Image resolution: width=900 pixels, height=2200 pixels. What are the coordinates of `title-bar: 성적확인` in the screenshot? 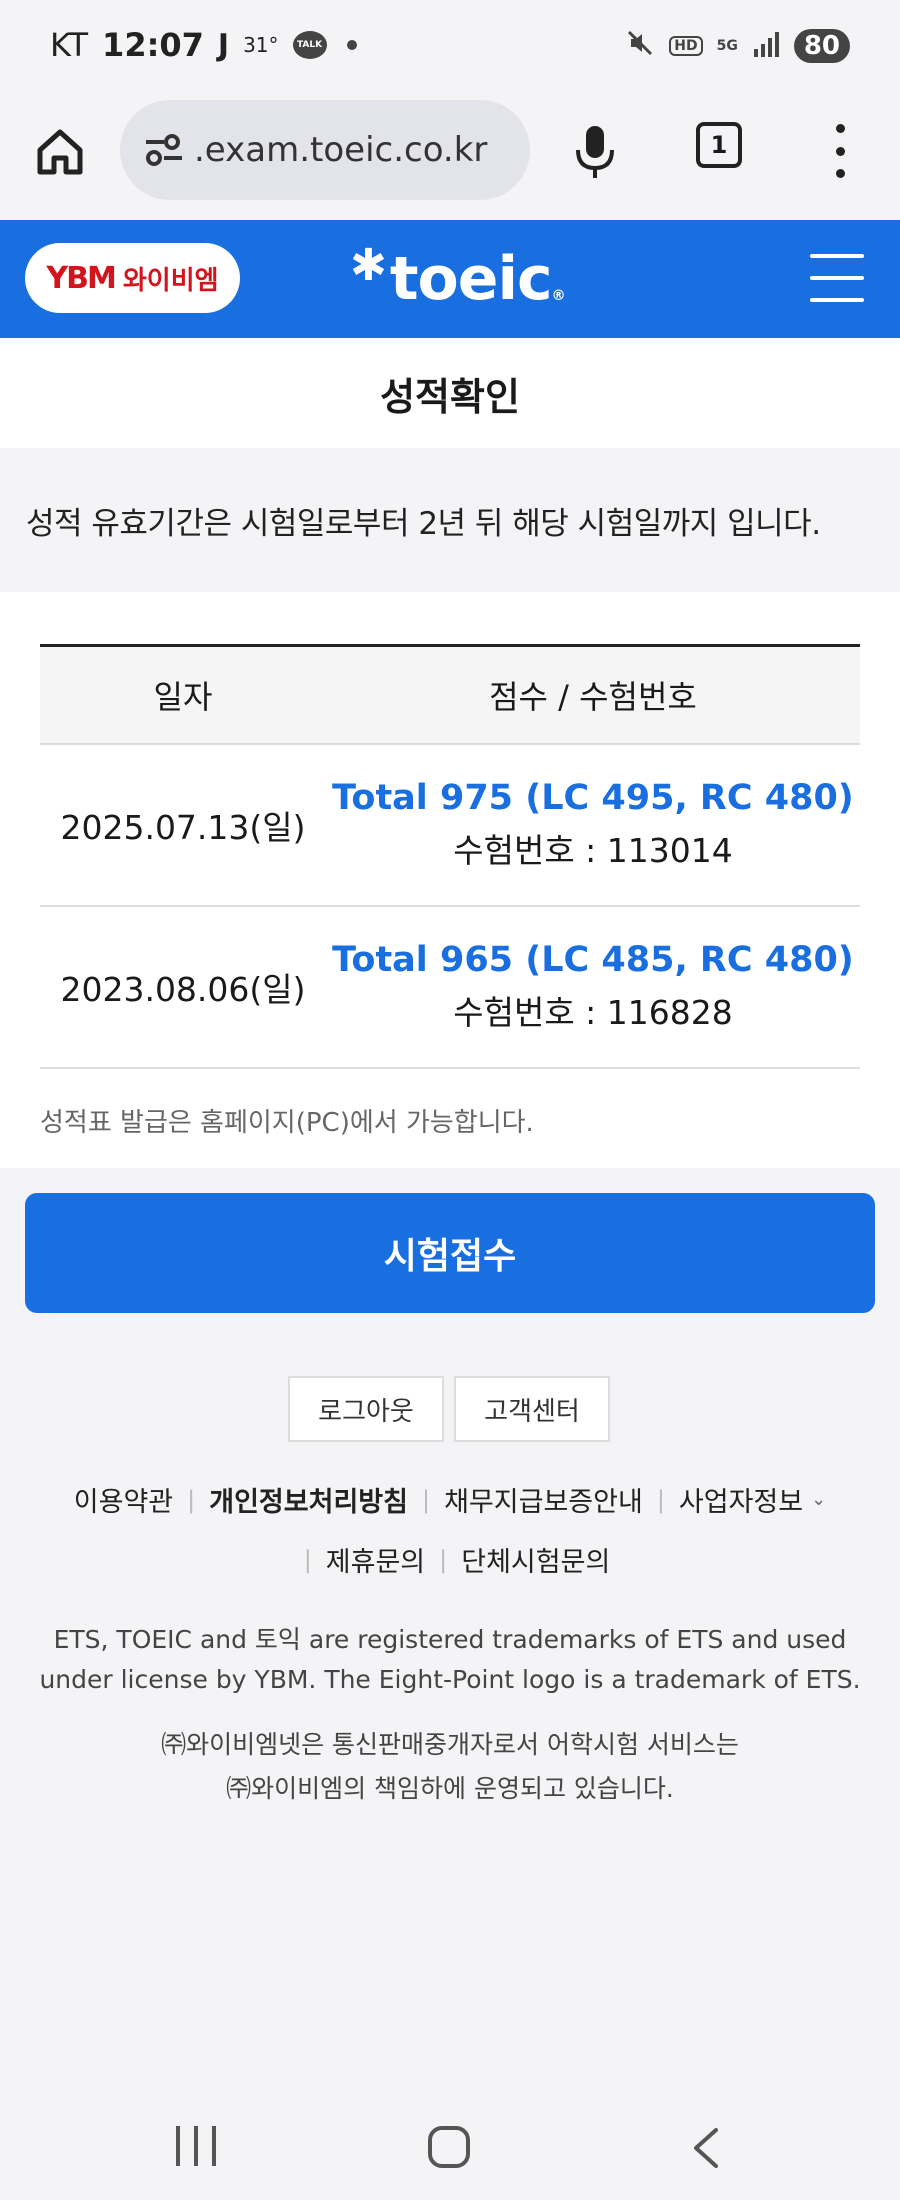 It's located at (450, 393).